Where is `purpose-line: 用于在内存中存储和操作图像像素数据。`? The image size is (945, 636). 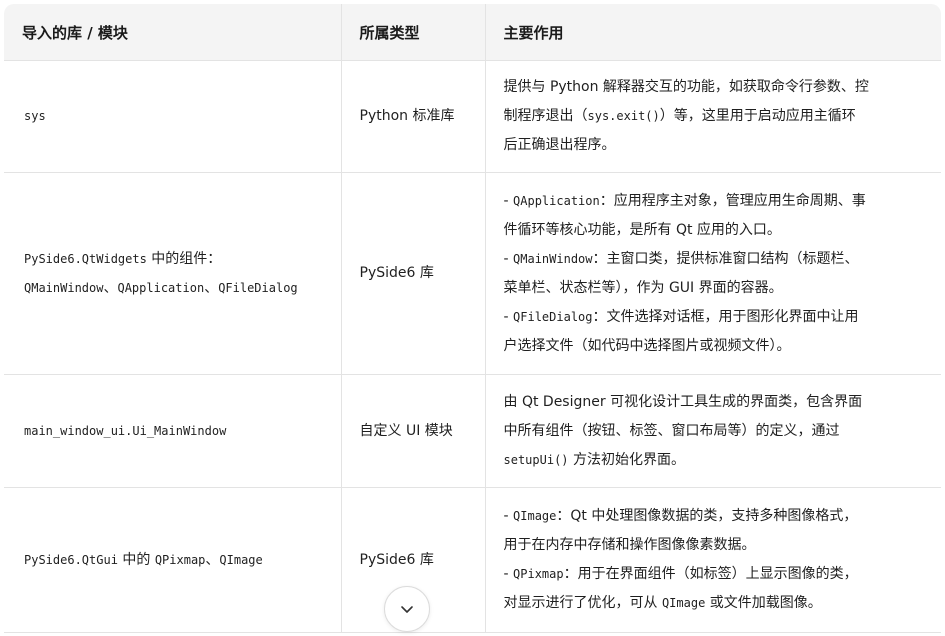 purpose-line: 用于在内存中存储和操作图像像素数据。 is located at coordinates (629, 545).